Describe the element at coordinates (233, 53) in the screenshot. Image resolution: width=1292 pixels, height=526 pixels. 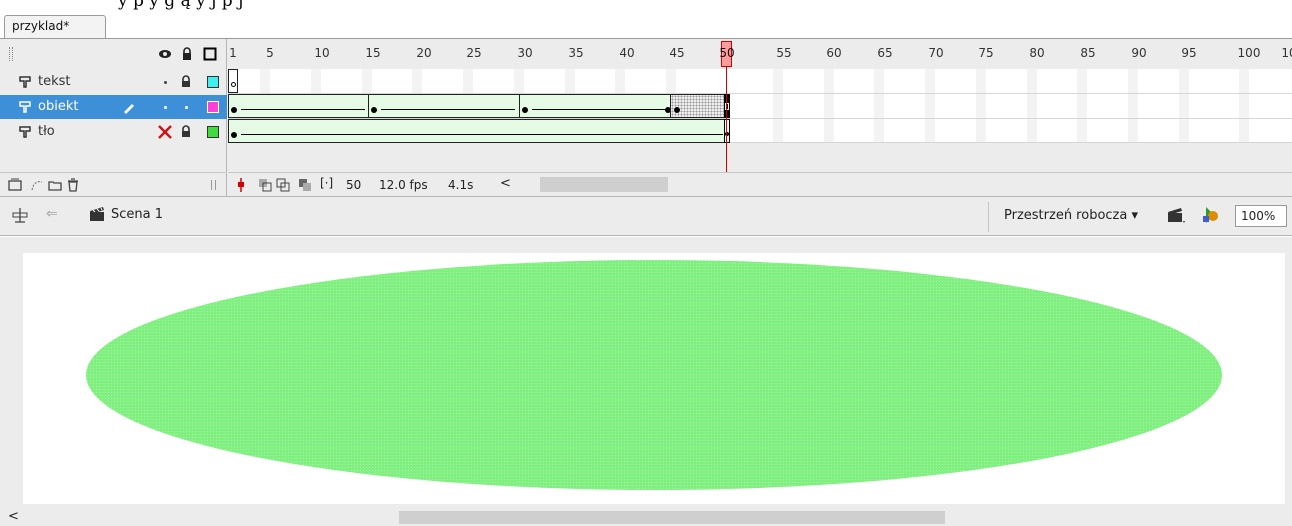
I see `ruler-label: 1` at that location.